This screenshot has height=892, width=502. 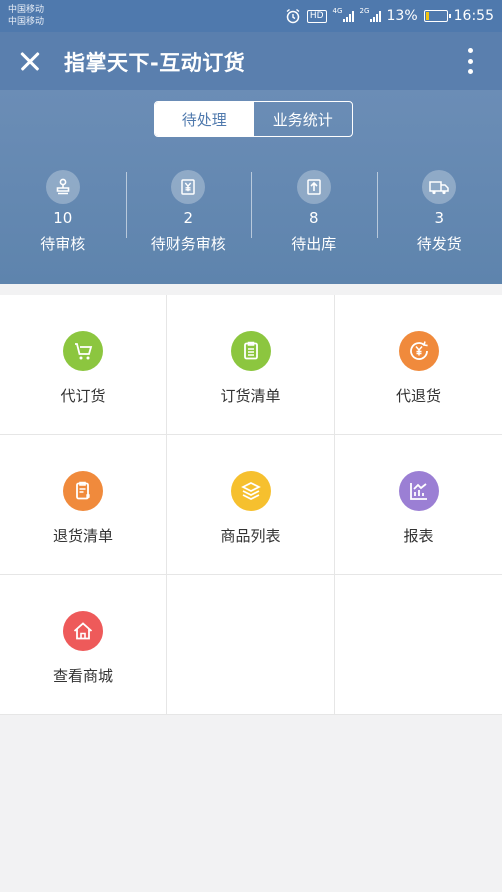 What do you see at coordinates (83, 396) in the screenshot?
I see `menu-label: 代订货` at bounding box center [83, 396].